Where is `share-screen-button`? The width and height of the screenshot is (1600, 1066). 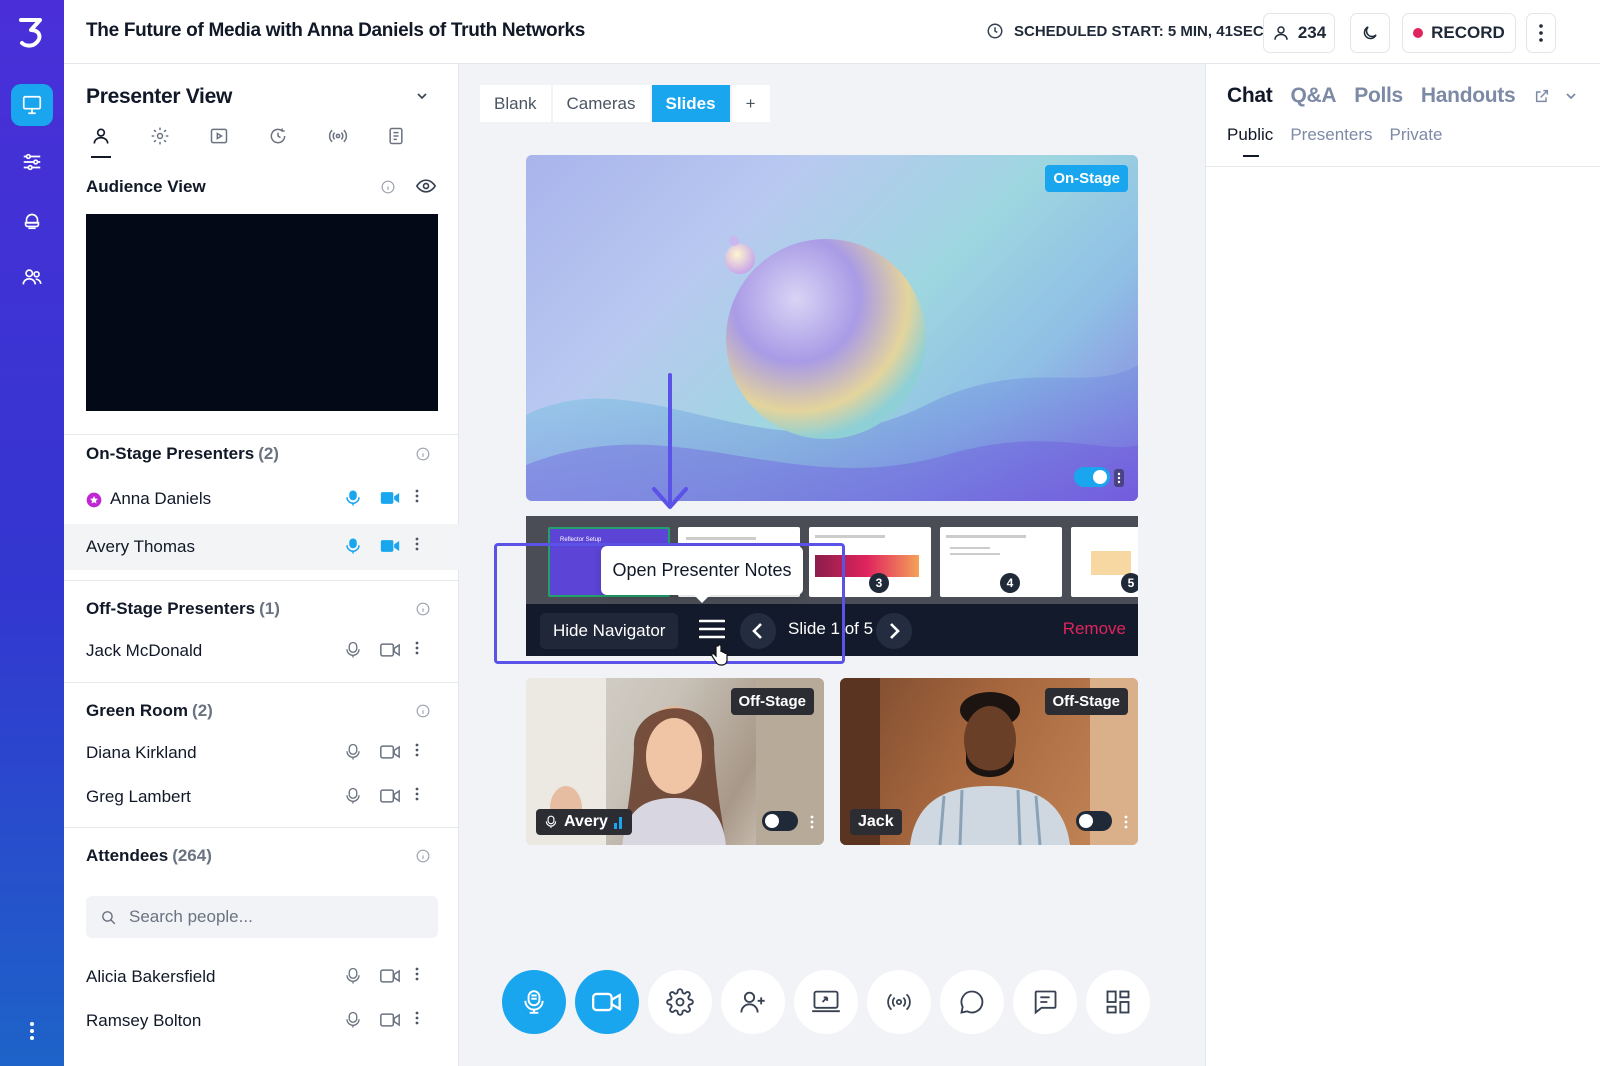 share-screen-button is located at coordinates (826, 1002).